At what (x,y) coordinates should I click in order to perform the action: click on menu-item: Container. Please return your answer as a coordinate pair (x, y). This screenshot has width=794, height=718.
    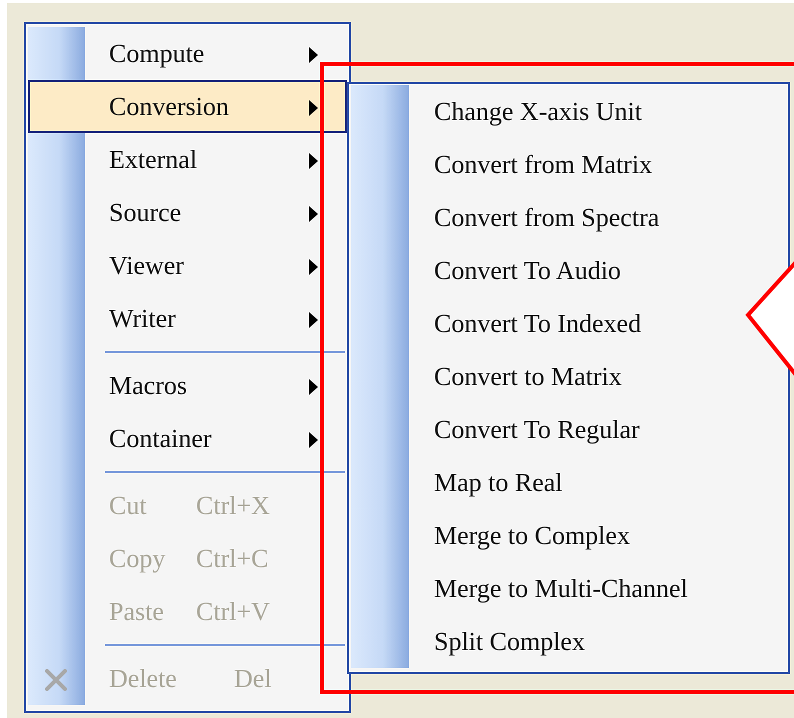
    Looking at the image, I should click on (187, 438).